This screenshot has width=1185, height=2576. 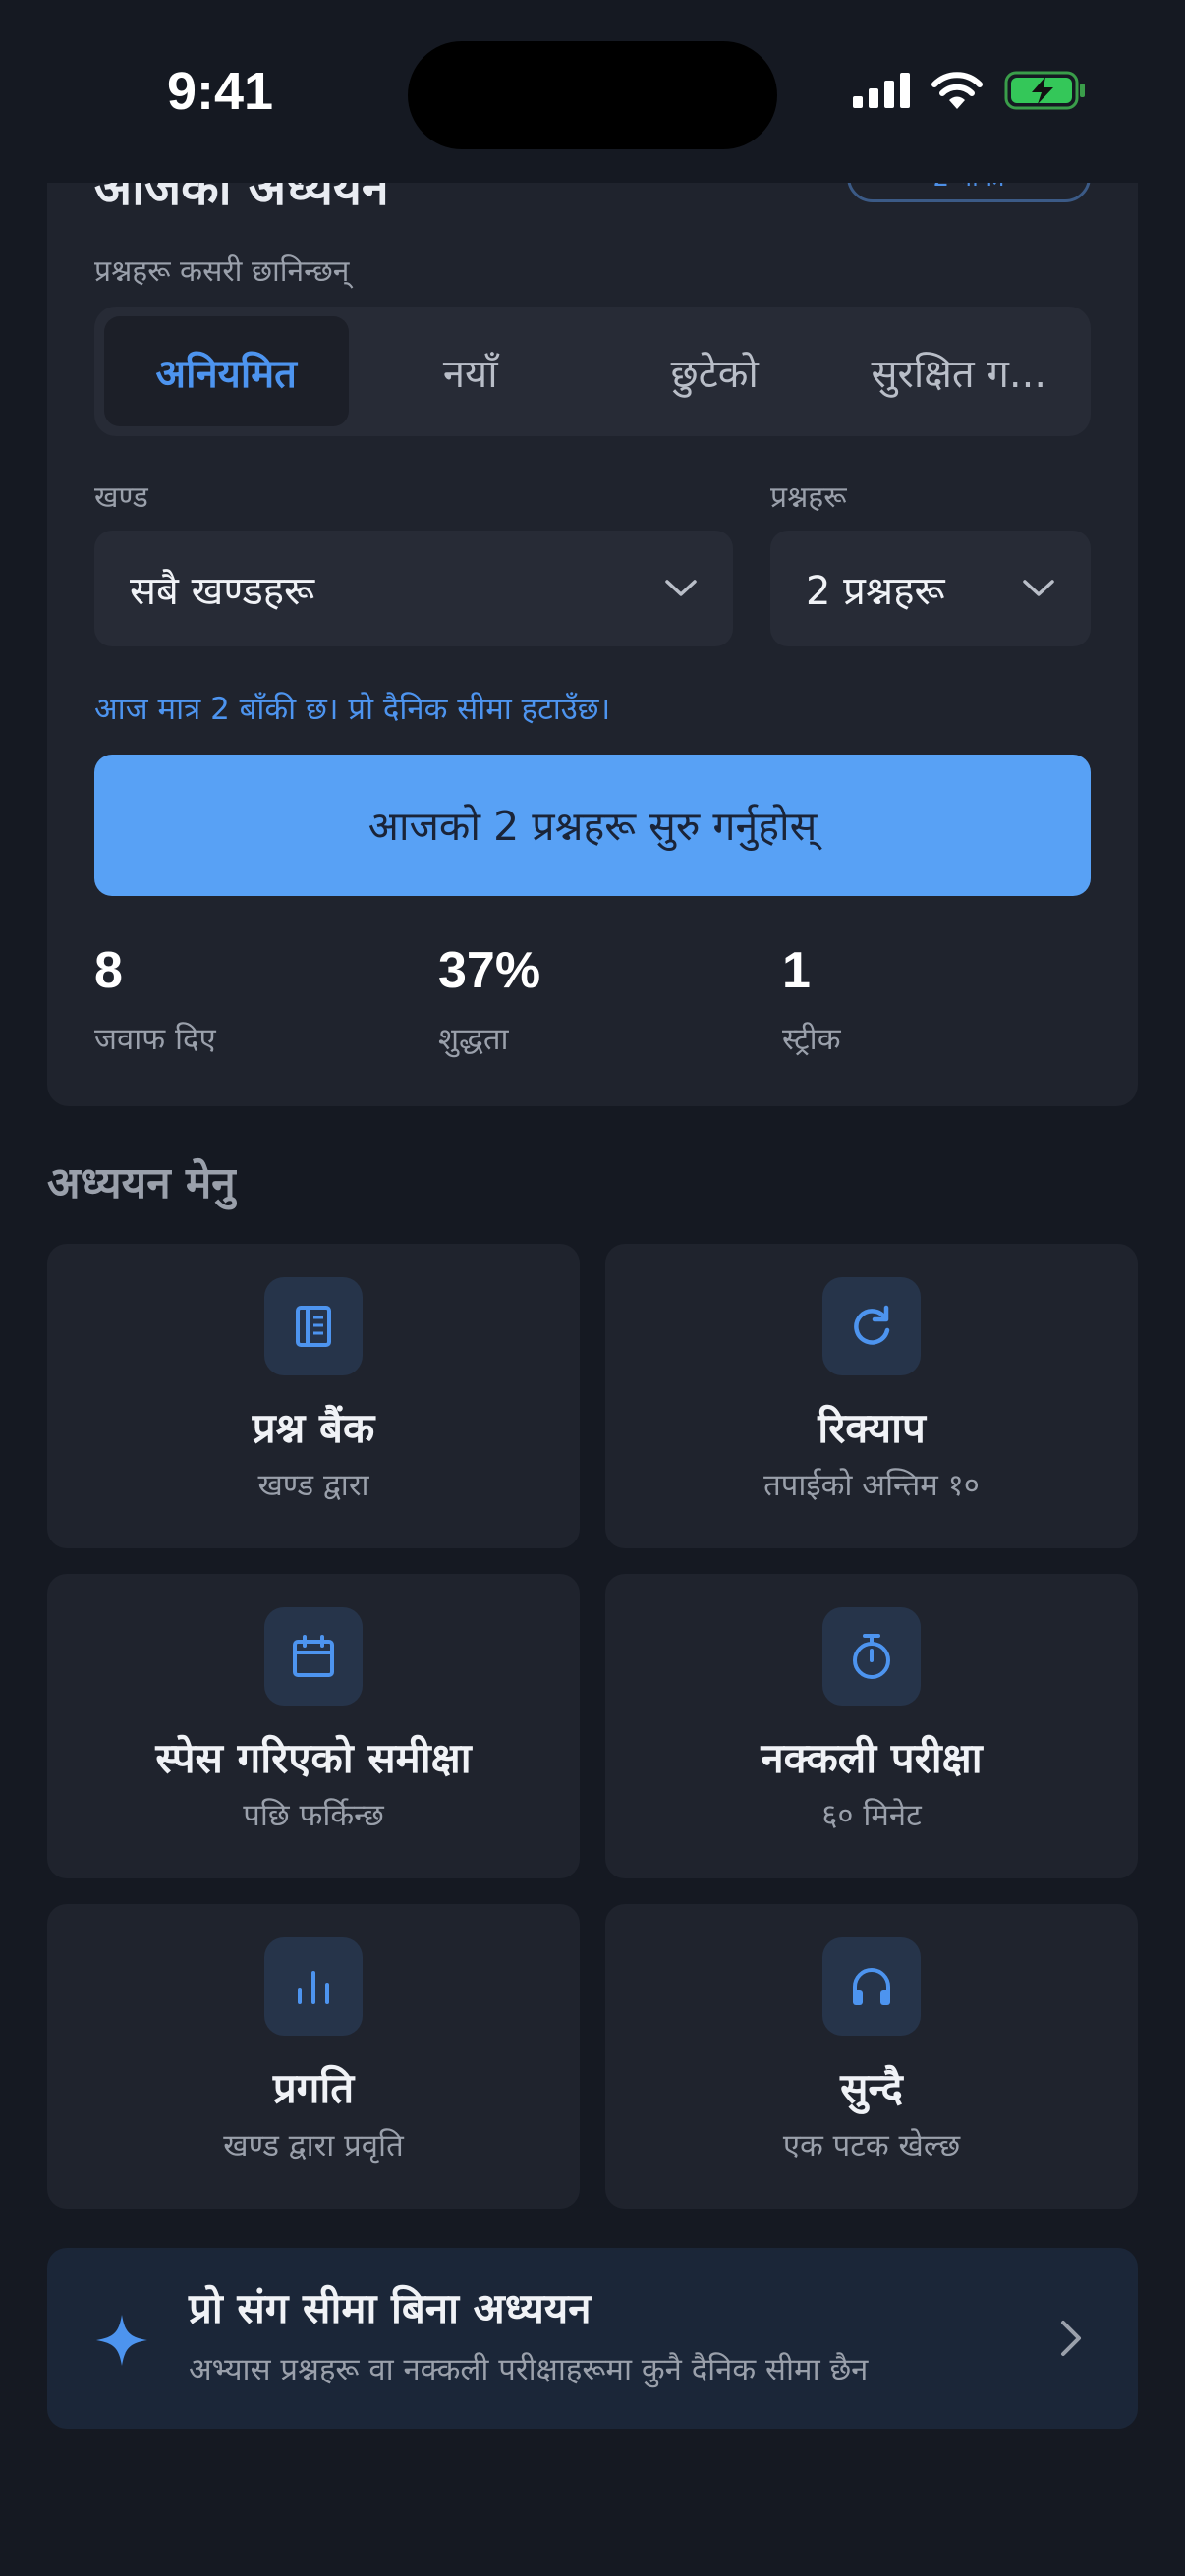 What do you see at coordinates (314, 1428) in the screenshot?
I see `menu-tile-title: प्रश्न बैंक` at bounding box center [314, 1428].